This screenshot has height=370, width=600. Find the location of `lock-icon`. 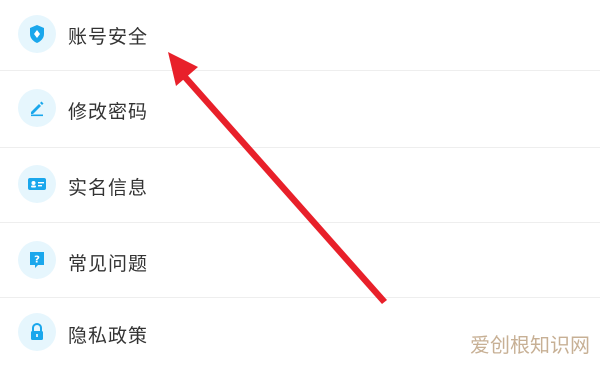

lock-icon is located at coordinates (37, 332).